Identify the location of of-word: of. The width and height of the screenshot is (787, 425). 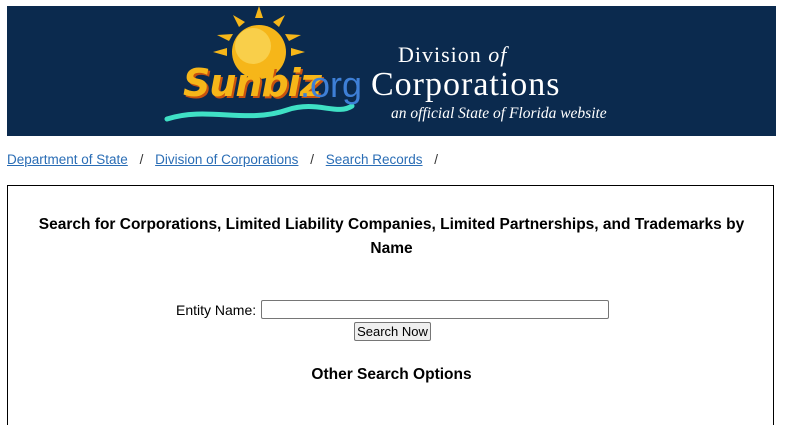
(498, 54).